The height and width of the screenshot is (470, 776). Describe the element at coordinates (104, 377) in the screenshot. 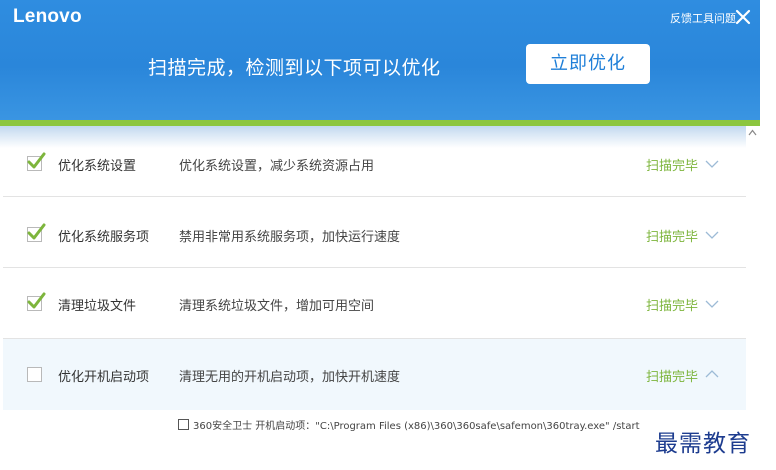

I see `item-title: 优化开机启动项` at that location.